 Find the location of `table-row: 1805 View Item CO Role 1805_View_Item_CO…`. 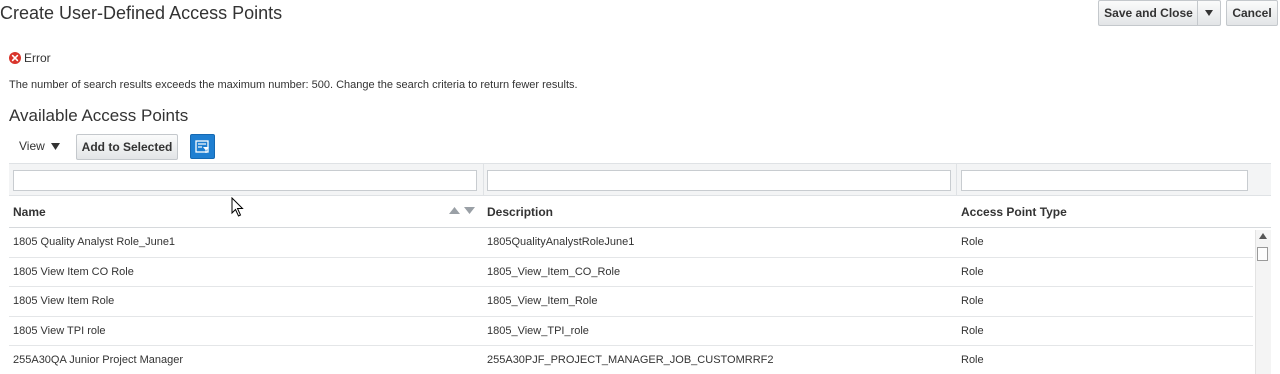

table-row: 1805 View Item CO Role 1805_View_Item_CO… is located at coordinates (631, 272).